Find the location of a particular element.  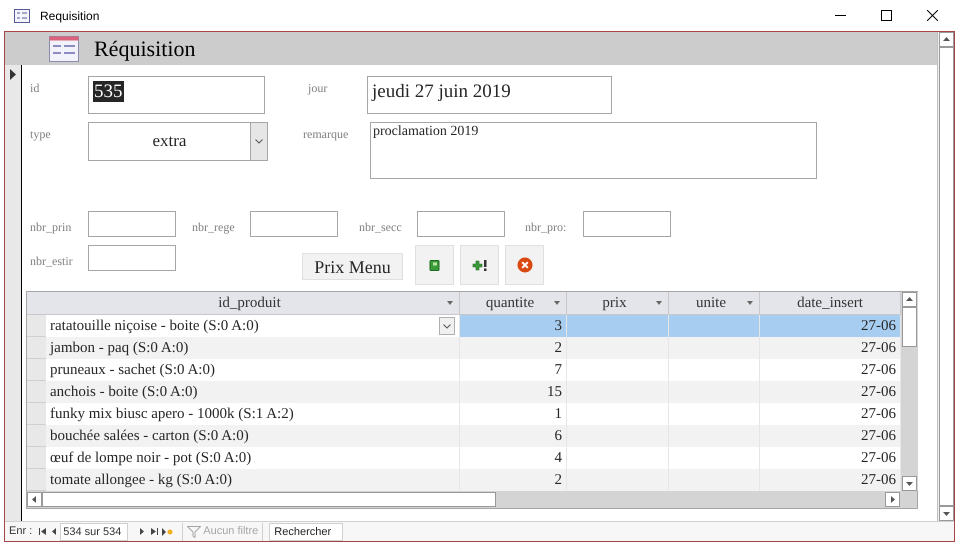

record-position-field: 534 sur 534 is located at coordinates (94, 531).